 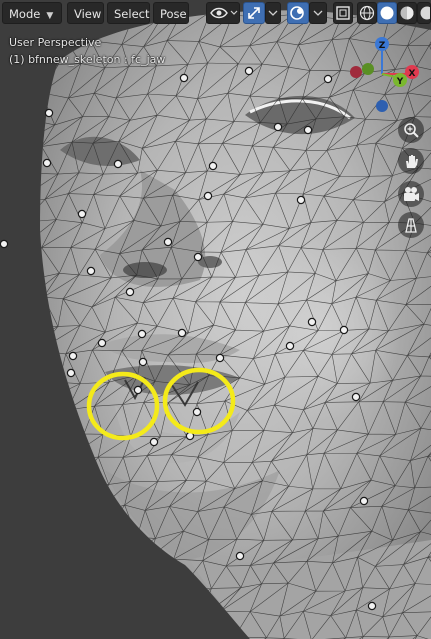 I want to click on xray-icon, so click(x=343, y=13).